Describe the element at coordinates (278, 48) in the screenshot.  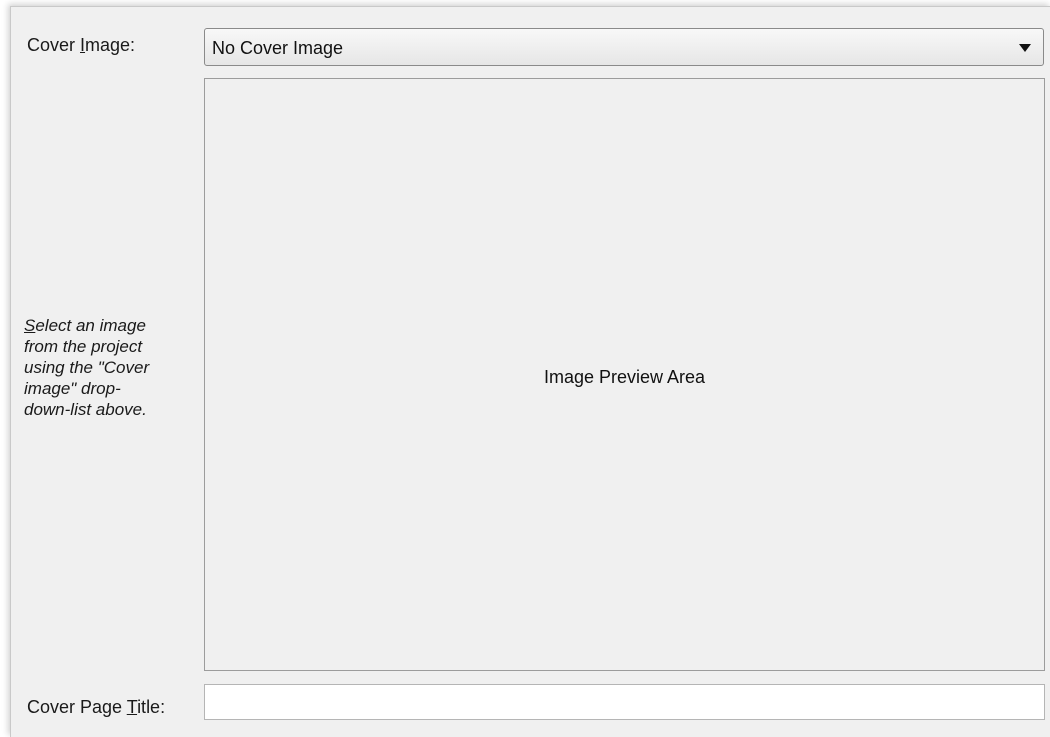
I see `cover-image-selected-value: No Cover Image` at that location.